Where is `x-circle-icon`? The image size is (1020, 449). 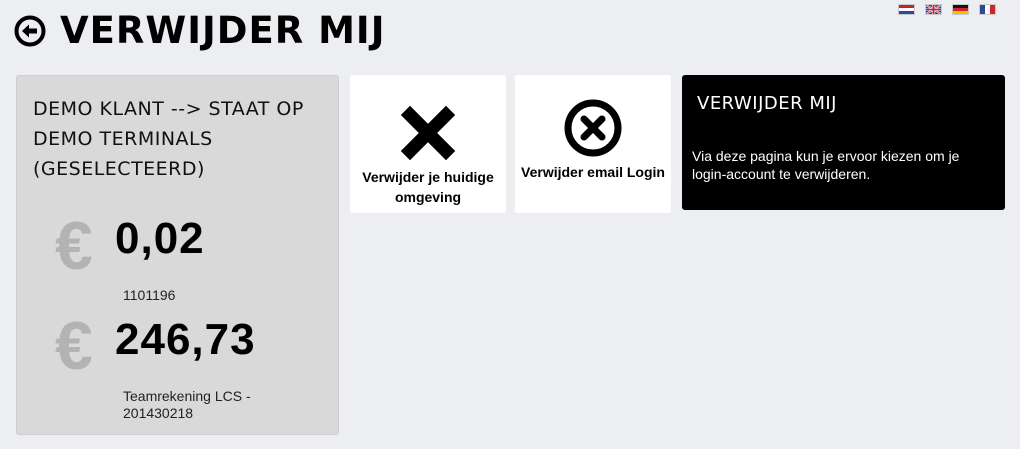 x-circle-icon is located at coordinates (593, 128).